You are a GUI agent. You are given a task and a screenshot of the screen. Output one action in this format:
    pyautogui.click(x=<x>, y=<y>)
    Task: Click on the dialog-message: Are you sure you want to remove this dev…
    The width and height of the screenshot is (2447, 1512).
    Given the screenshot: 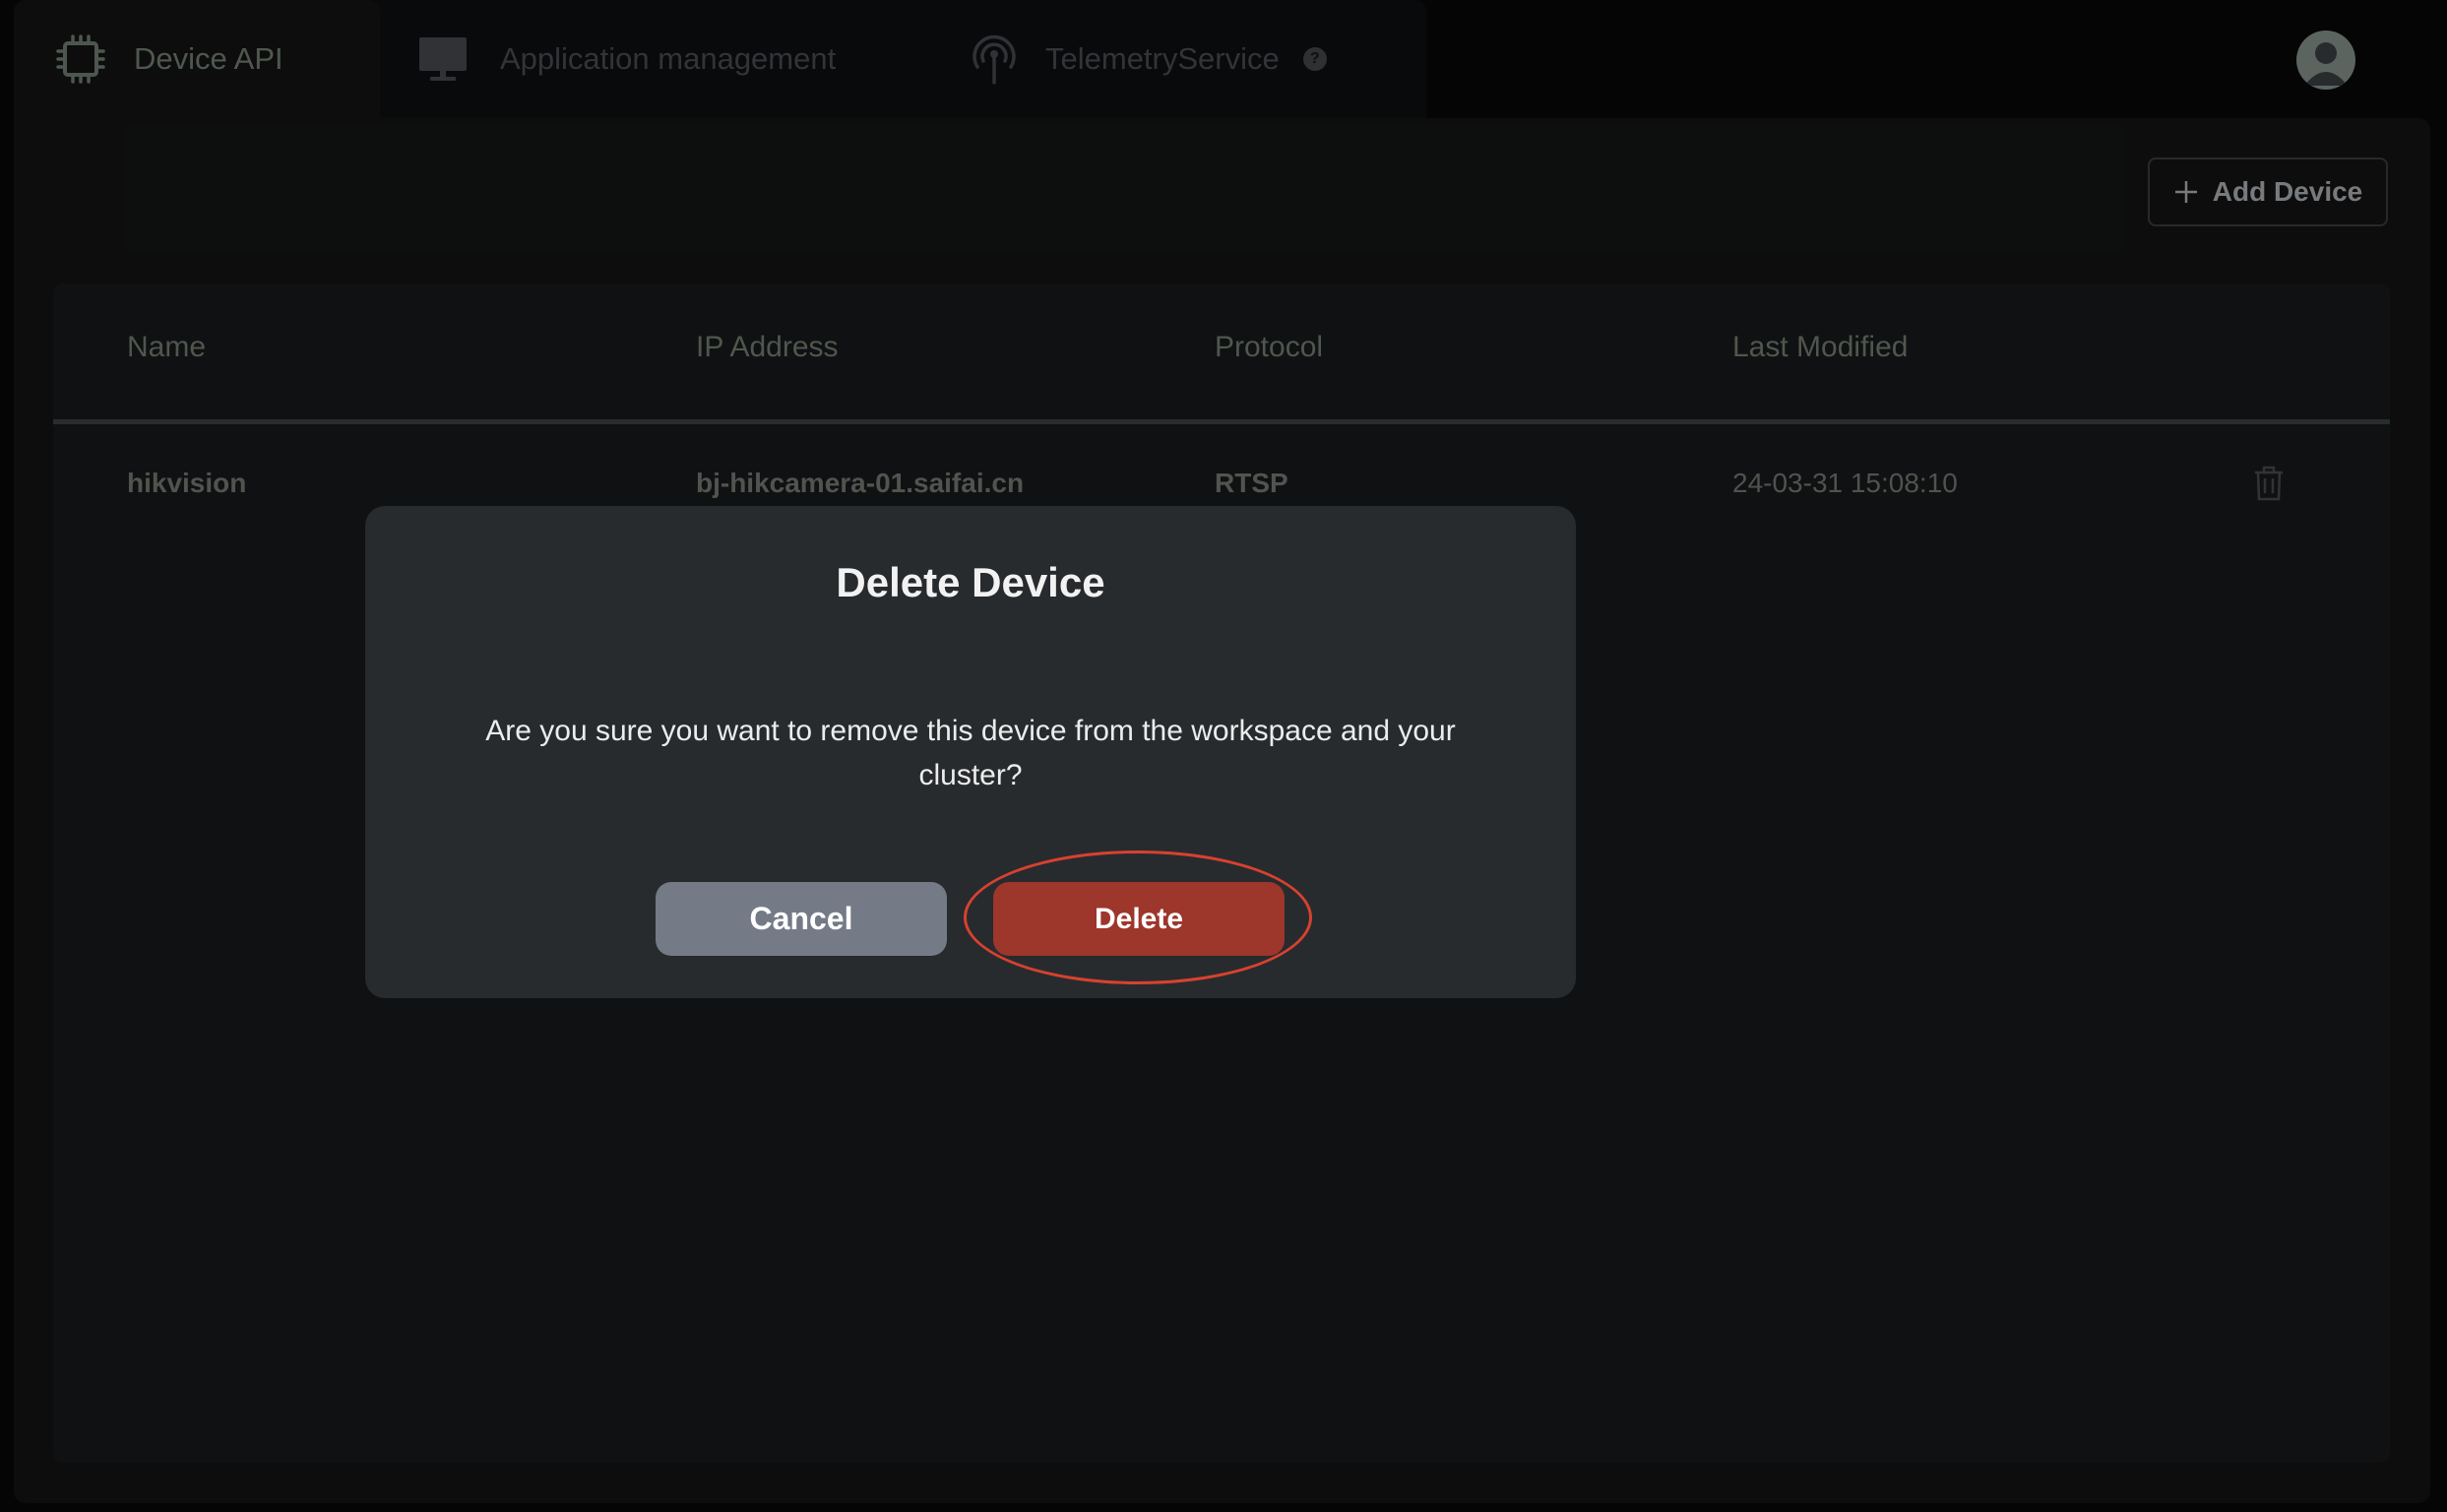 What is the action you would take?
    pyautogui.click(x=970, y=753)
    